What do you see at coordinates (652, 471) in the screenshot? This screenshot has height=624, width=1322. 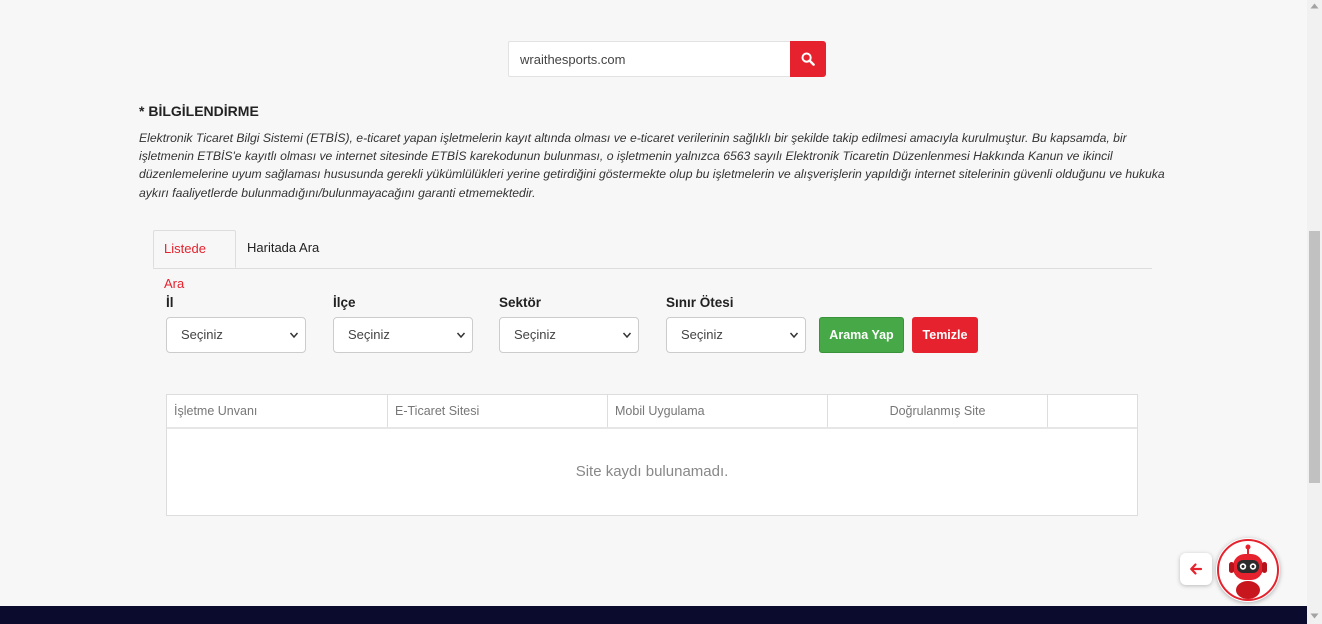 I see `empty-table-message: Site kaydı bulunamadı.` at bounding box center [652, 471].